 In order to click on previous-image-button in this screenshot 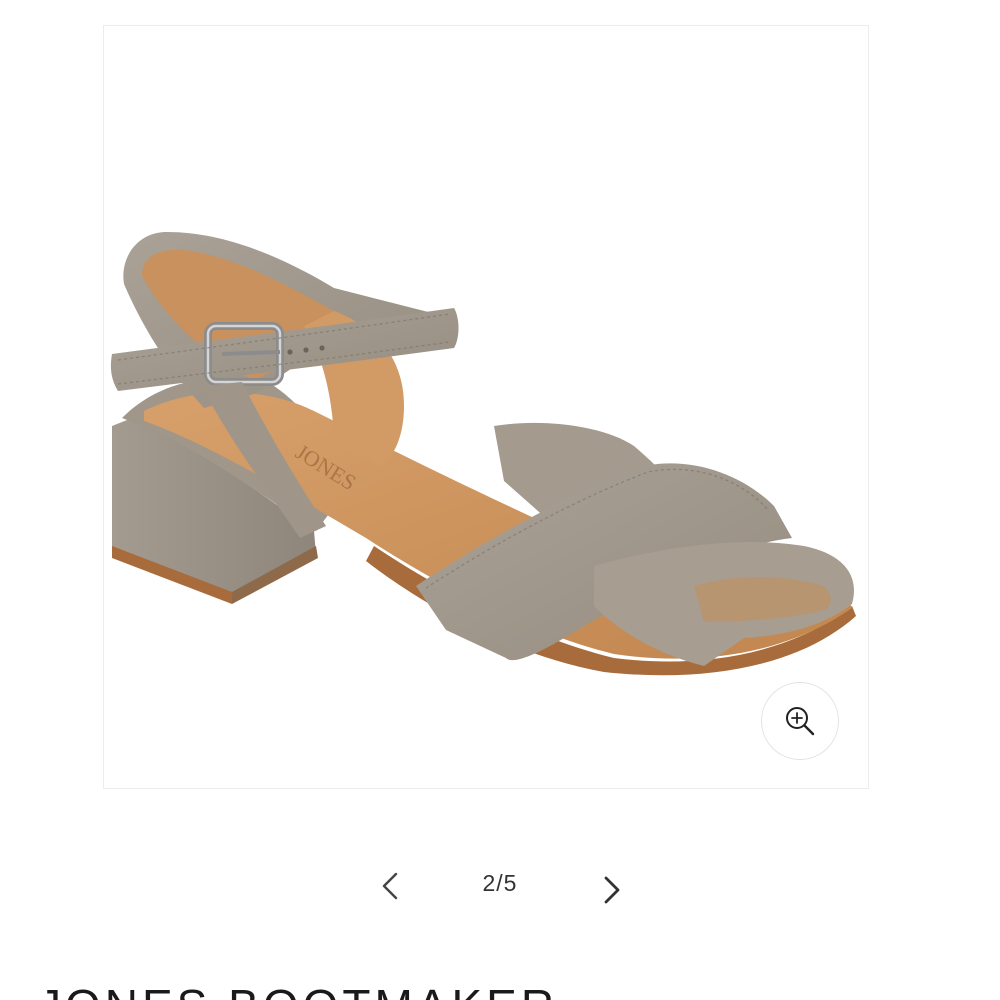, I will do `click(390, 886)`.